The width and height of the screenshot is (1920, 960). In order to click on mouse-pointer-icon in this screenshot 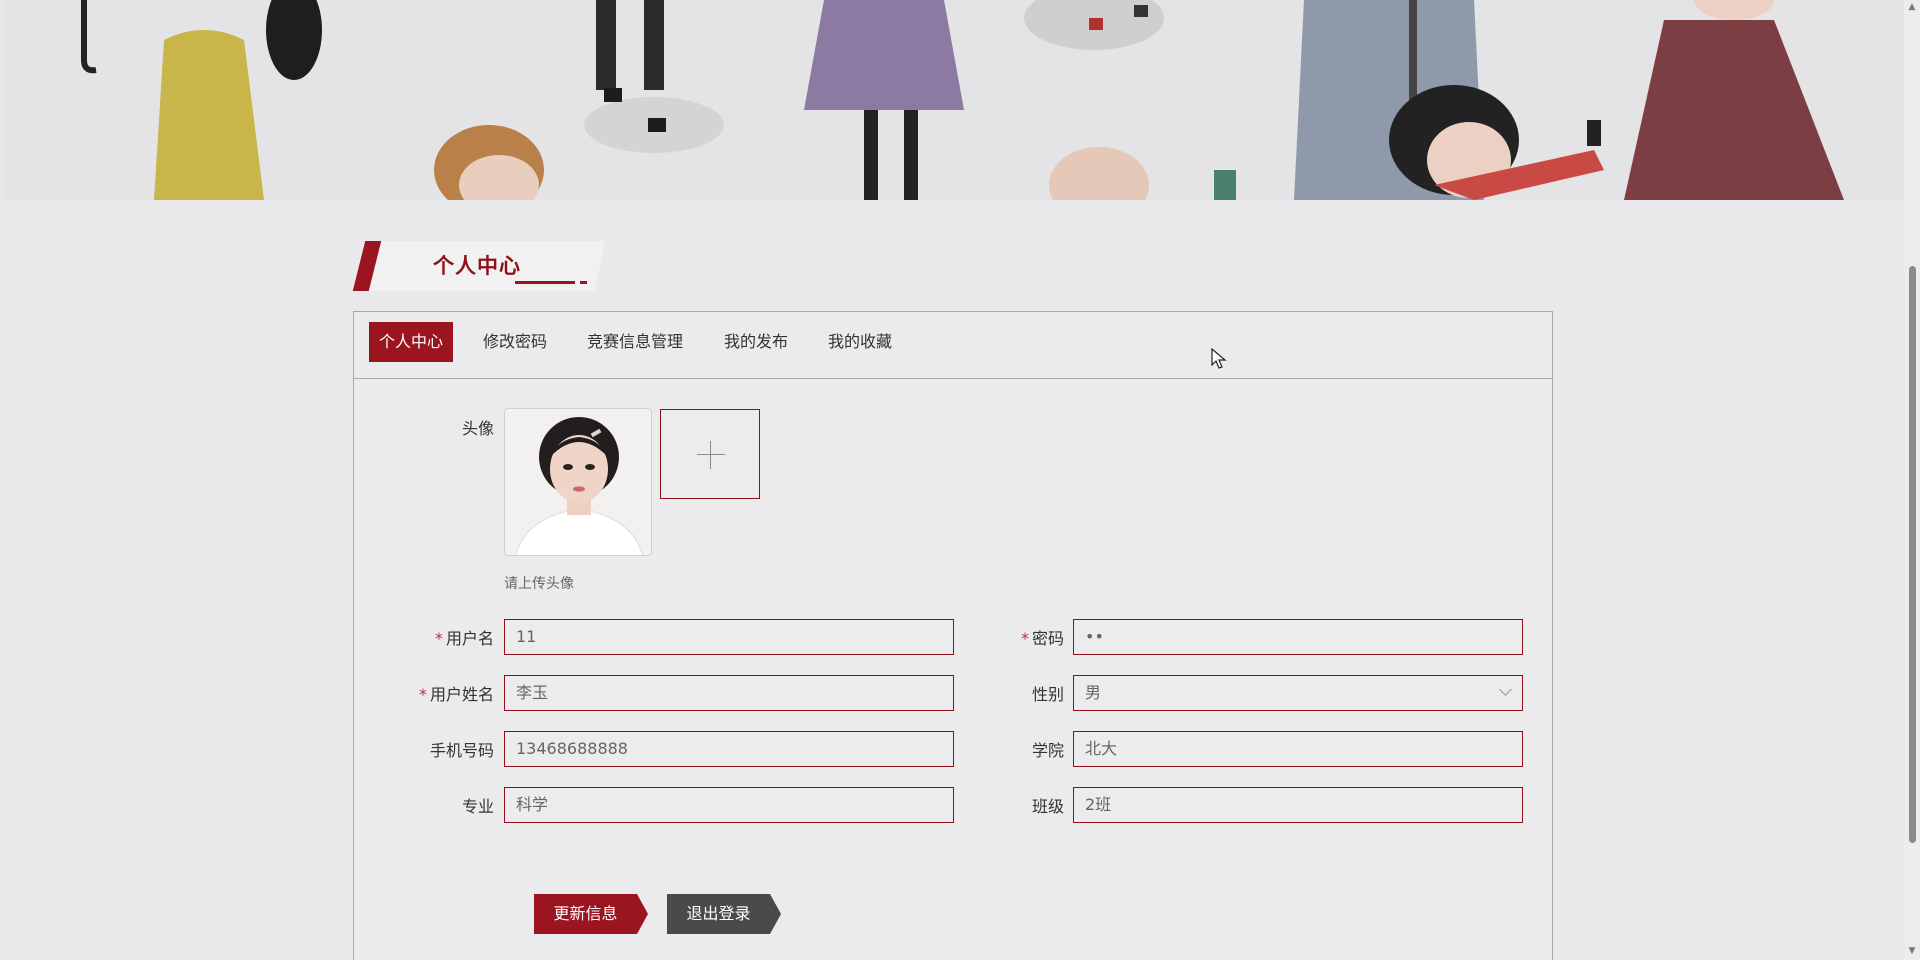, I will do `click(1219, 358)`.